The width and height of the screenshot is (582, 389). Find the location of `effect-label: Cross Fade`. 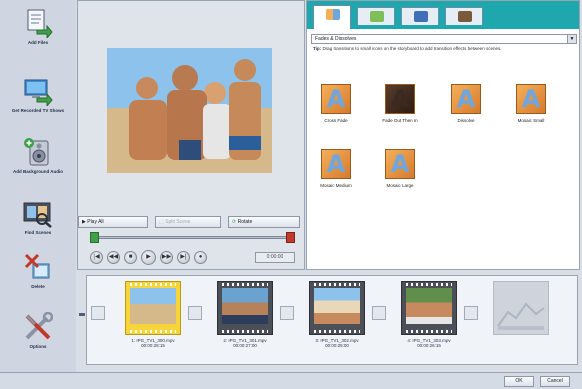

effect-label: Cross Fade is located at coordinates (336, 120).